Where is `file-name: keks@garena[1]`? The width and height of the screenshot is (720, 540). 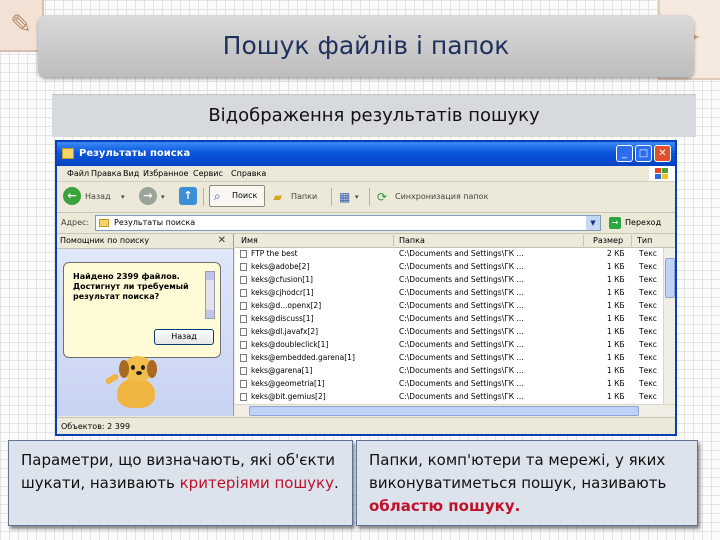
file-name: keks@garena[1] is located at coordinates (282, 370).